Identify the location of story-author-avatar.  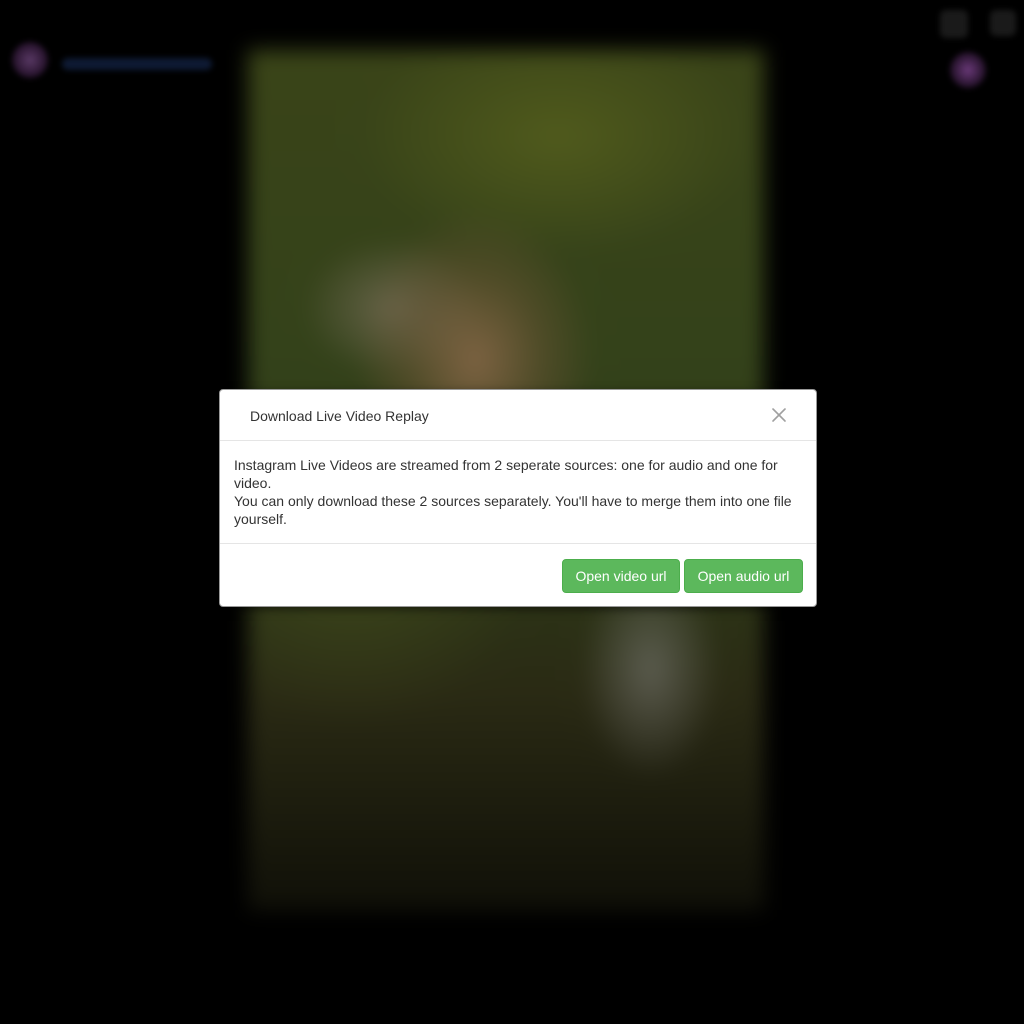
(30, 60).